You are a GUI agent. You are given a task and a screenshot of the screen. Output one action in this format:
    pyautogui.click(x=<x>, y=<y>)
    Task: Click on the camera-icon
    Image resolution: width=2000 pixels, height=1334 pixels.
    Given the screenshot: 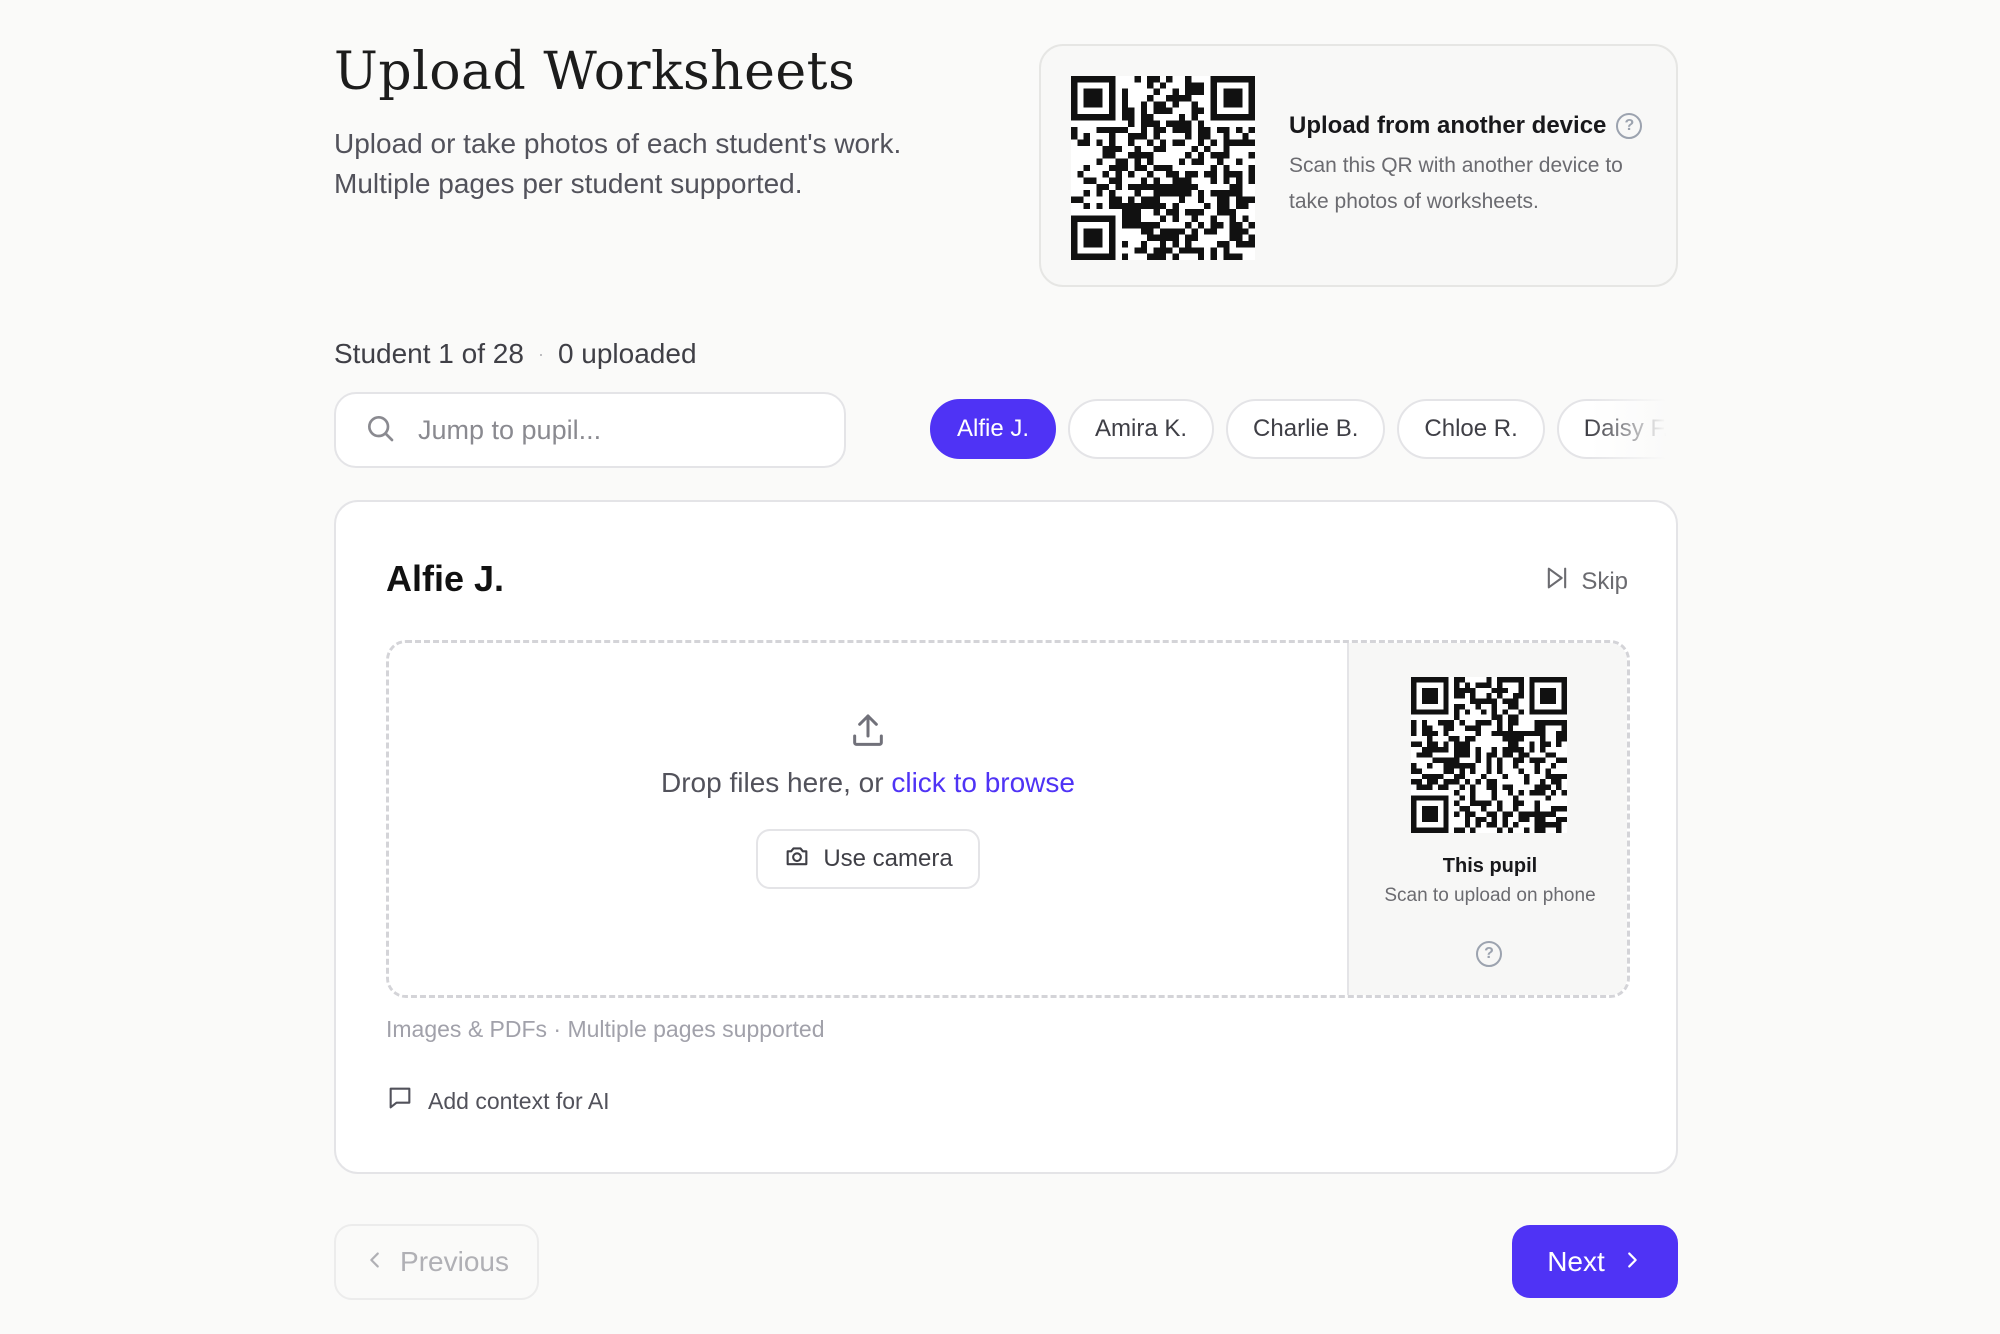 What is the action you would take?
    pyautogui.click(x=803, y=859)
    